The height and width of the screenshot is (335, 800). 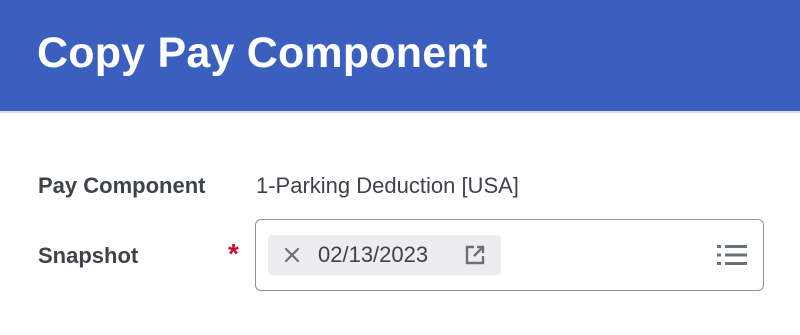 I want to click on list-icon, so click(x=732, y=255).